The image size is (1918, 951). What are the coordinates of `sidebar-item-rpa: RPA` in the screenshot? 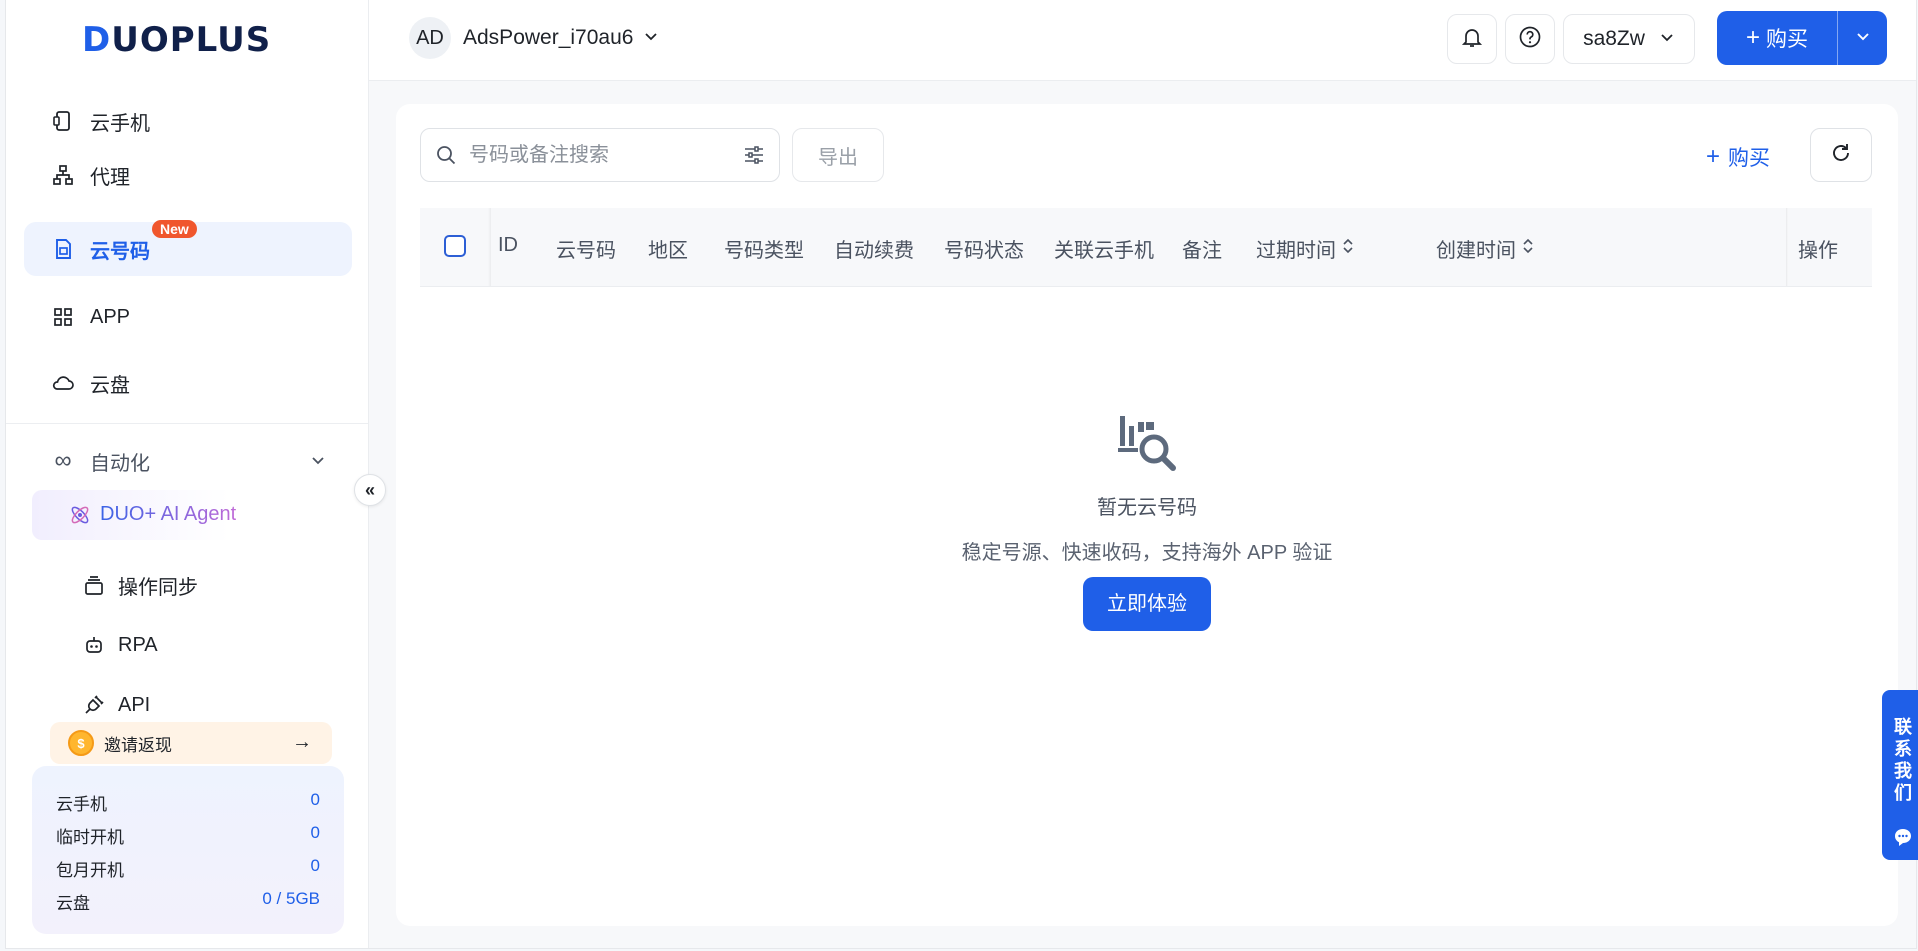 It's located at (106, 645).